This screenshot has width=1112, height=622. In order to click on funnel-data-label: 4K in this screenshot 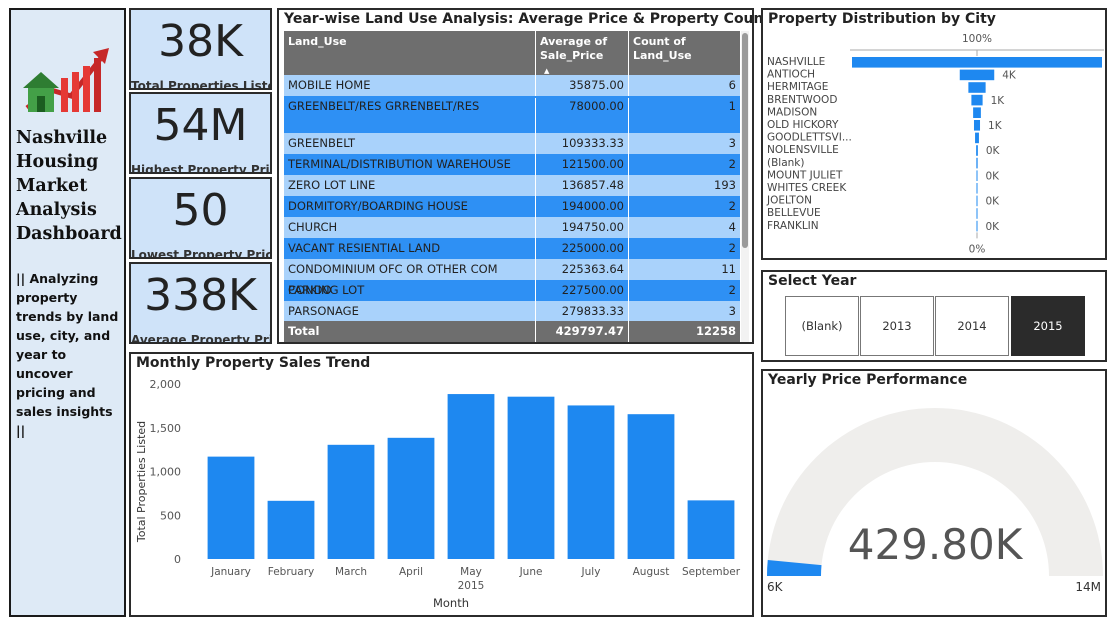, I will do `click(1009, 76)`.